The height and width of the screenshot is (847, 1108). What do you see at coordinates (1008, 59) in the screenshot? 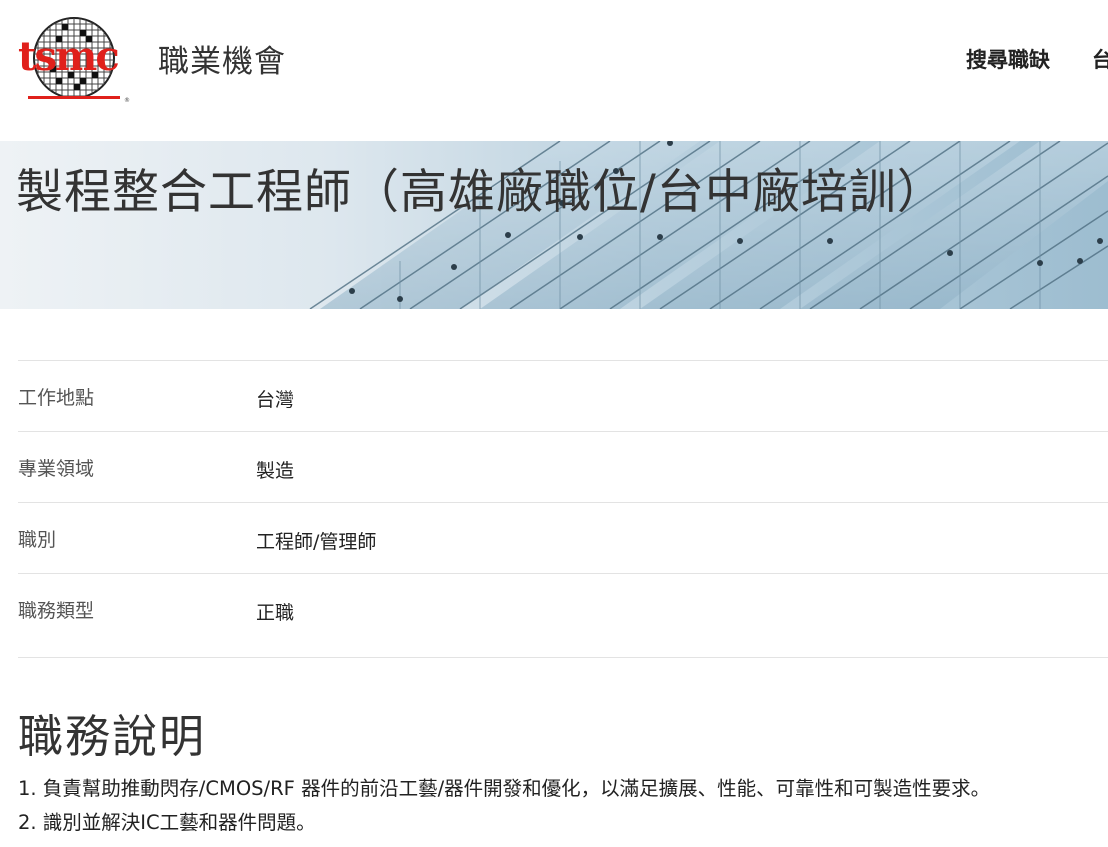
I see `nav-search-jobs: 搜尋職缺` at bounding box center [1008, 59].